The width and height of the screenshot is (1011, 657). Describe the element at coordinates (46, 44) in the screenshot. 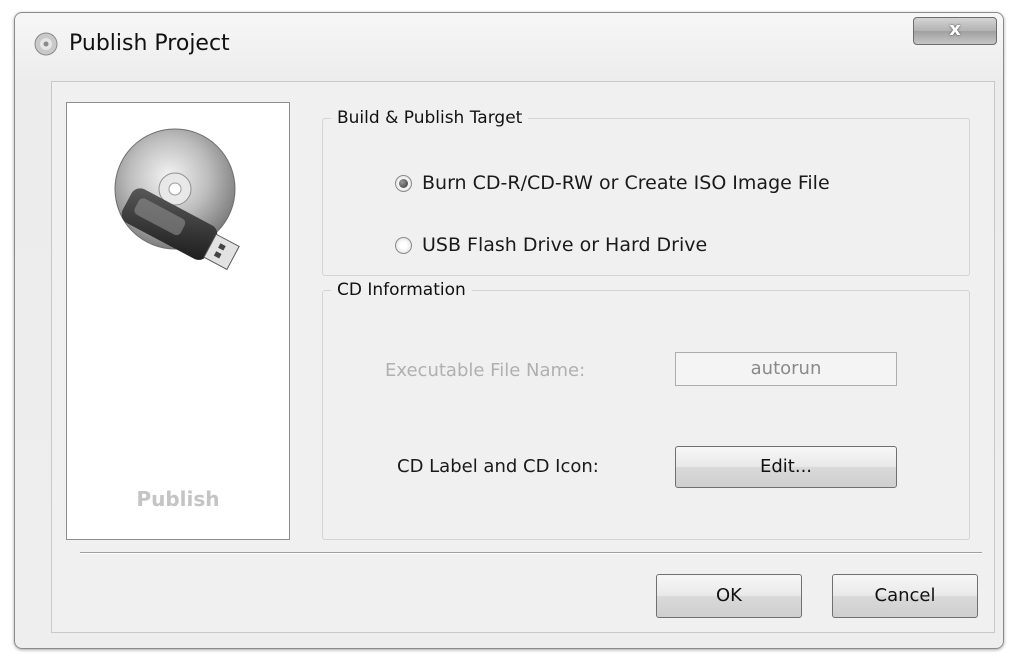

I see `app-icon` at that location.